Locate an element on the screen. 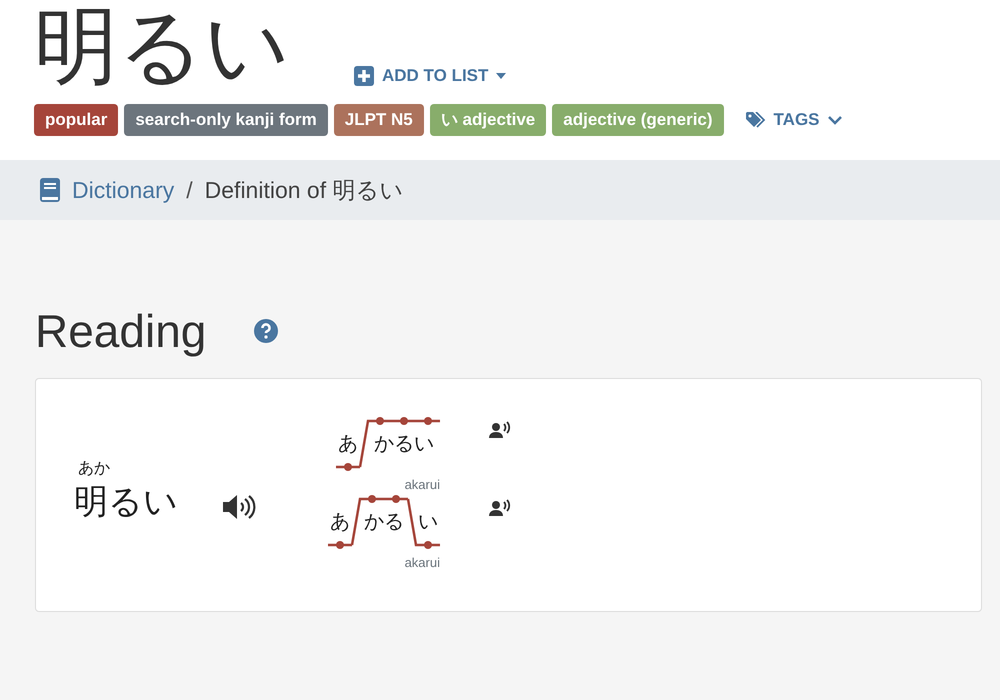 Image resolution: width=1000 pixels, height=700 pixels. kana-reading: い is located at coordinates (428, 522).